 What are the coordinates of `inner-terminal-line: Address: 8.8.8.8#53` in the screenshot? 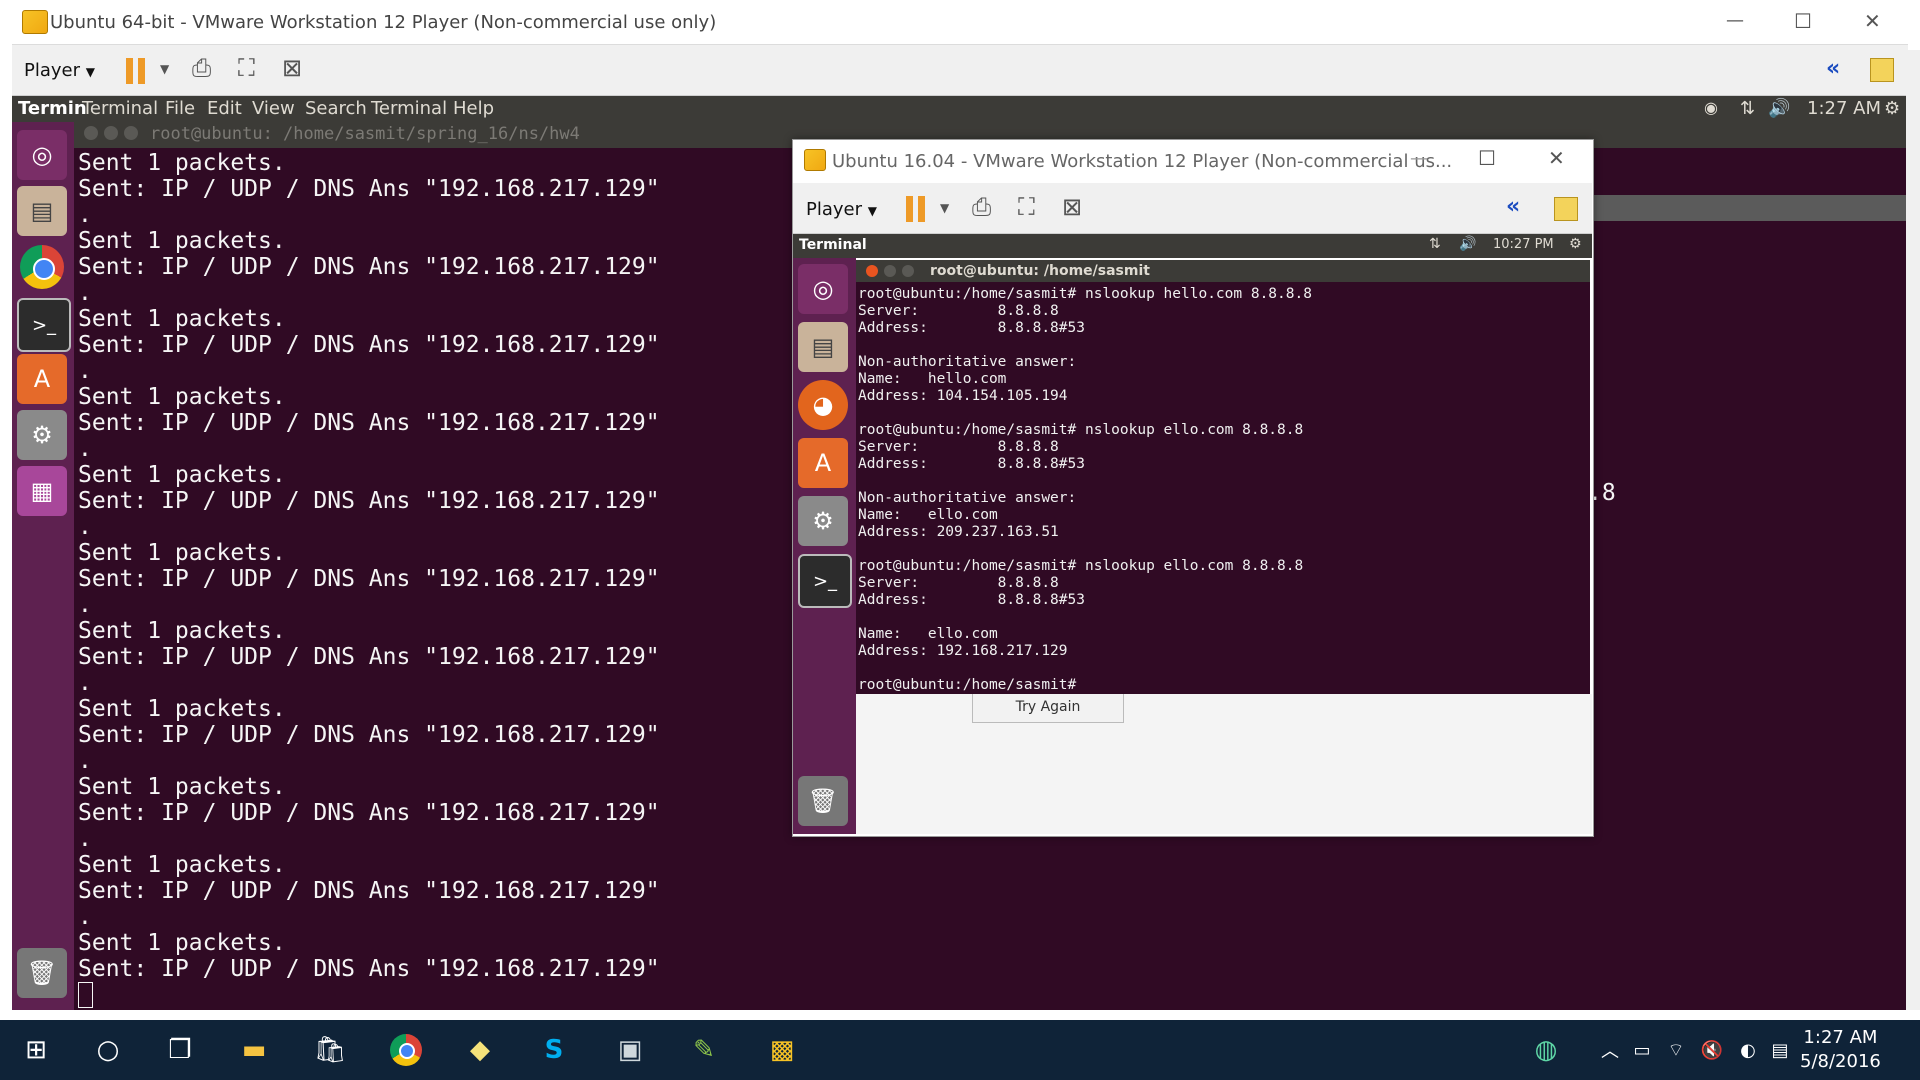 It's located at (971, 328).